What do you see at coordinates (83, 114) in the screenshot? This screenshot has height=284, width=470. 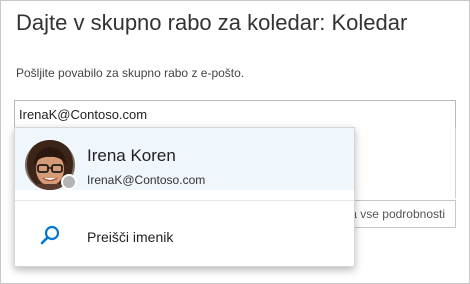 I see `email-input-value: IrenaK@Contoso.com` at bounding box center [83, 114].